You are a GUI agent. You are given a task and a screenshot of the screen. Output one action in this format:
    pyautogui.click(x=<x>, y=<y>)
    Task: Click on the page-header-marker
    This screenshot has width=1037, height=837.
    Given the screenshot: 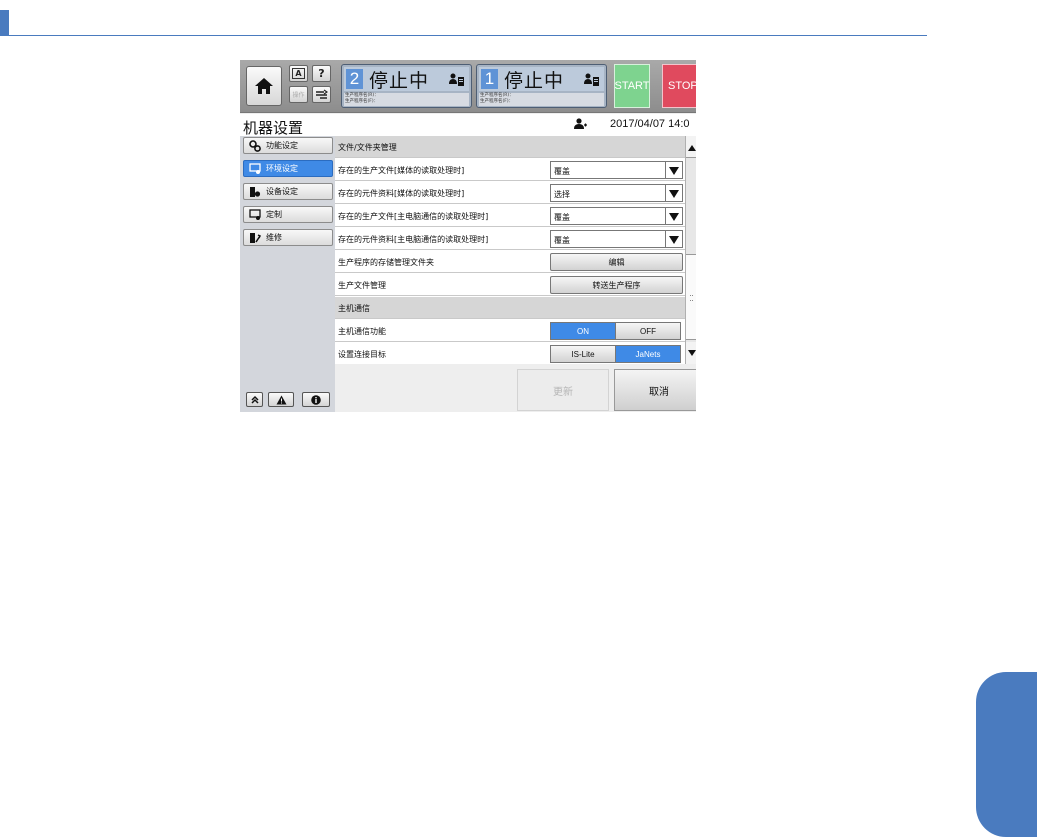 What is the action you would take?
    pyautogui.click(x=4, y=23)
    